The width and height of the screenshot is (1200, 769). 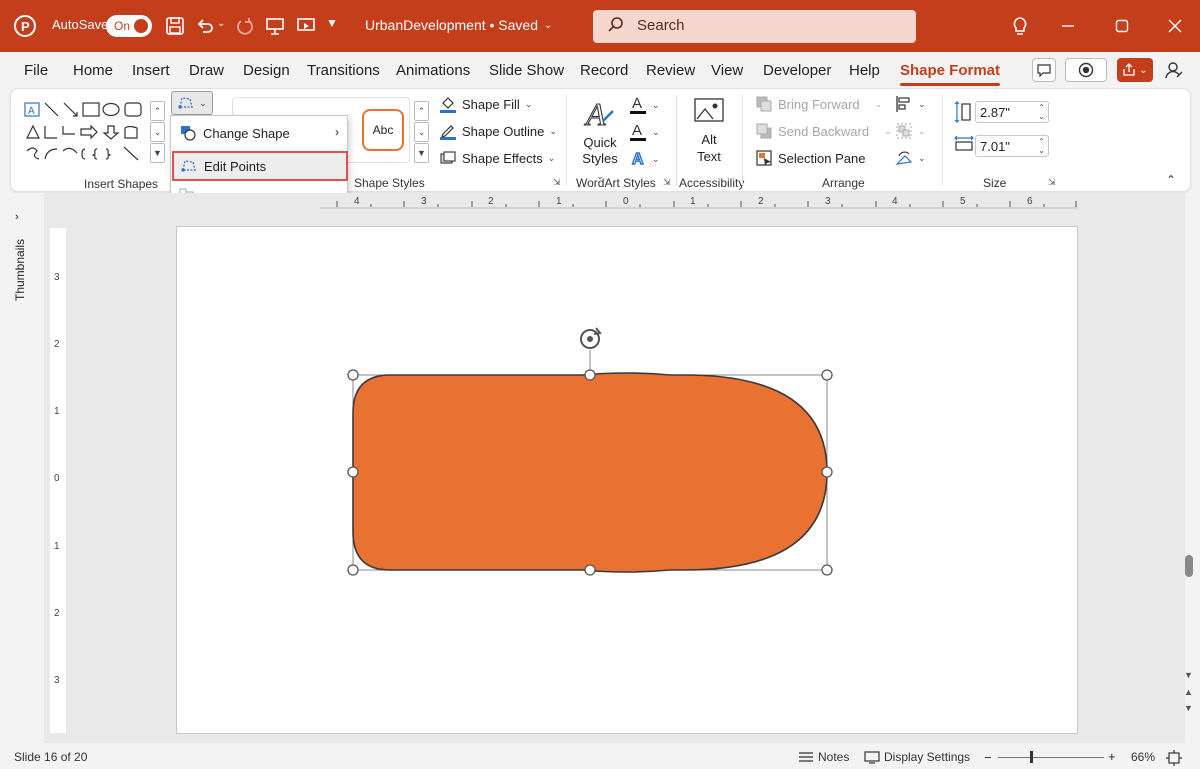 I want to click on selection-pane-button: Selection Pane, so click(x=810, y=158).